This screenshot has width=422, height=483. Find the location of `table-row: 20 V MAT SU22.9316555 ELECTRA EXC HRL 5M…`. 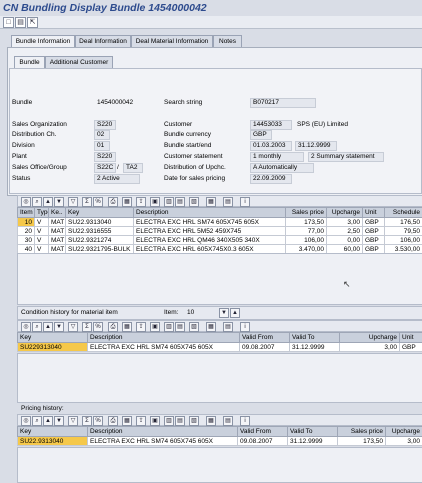

table-row: 20 V MAT SU22.9316555 ELECTRA EXC HRL 5M… is located at coordinates (219, 231).